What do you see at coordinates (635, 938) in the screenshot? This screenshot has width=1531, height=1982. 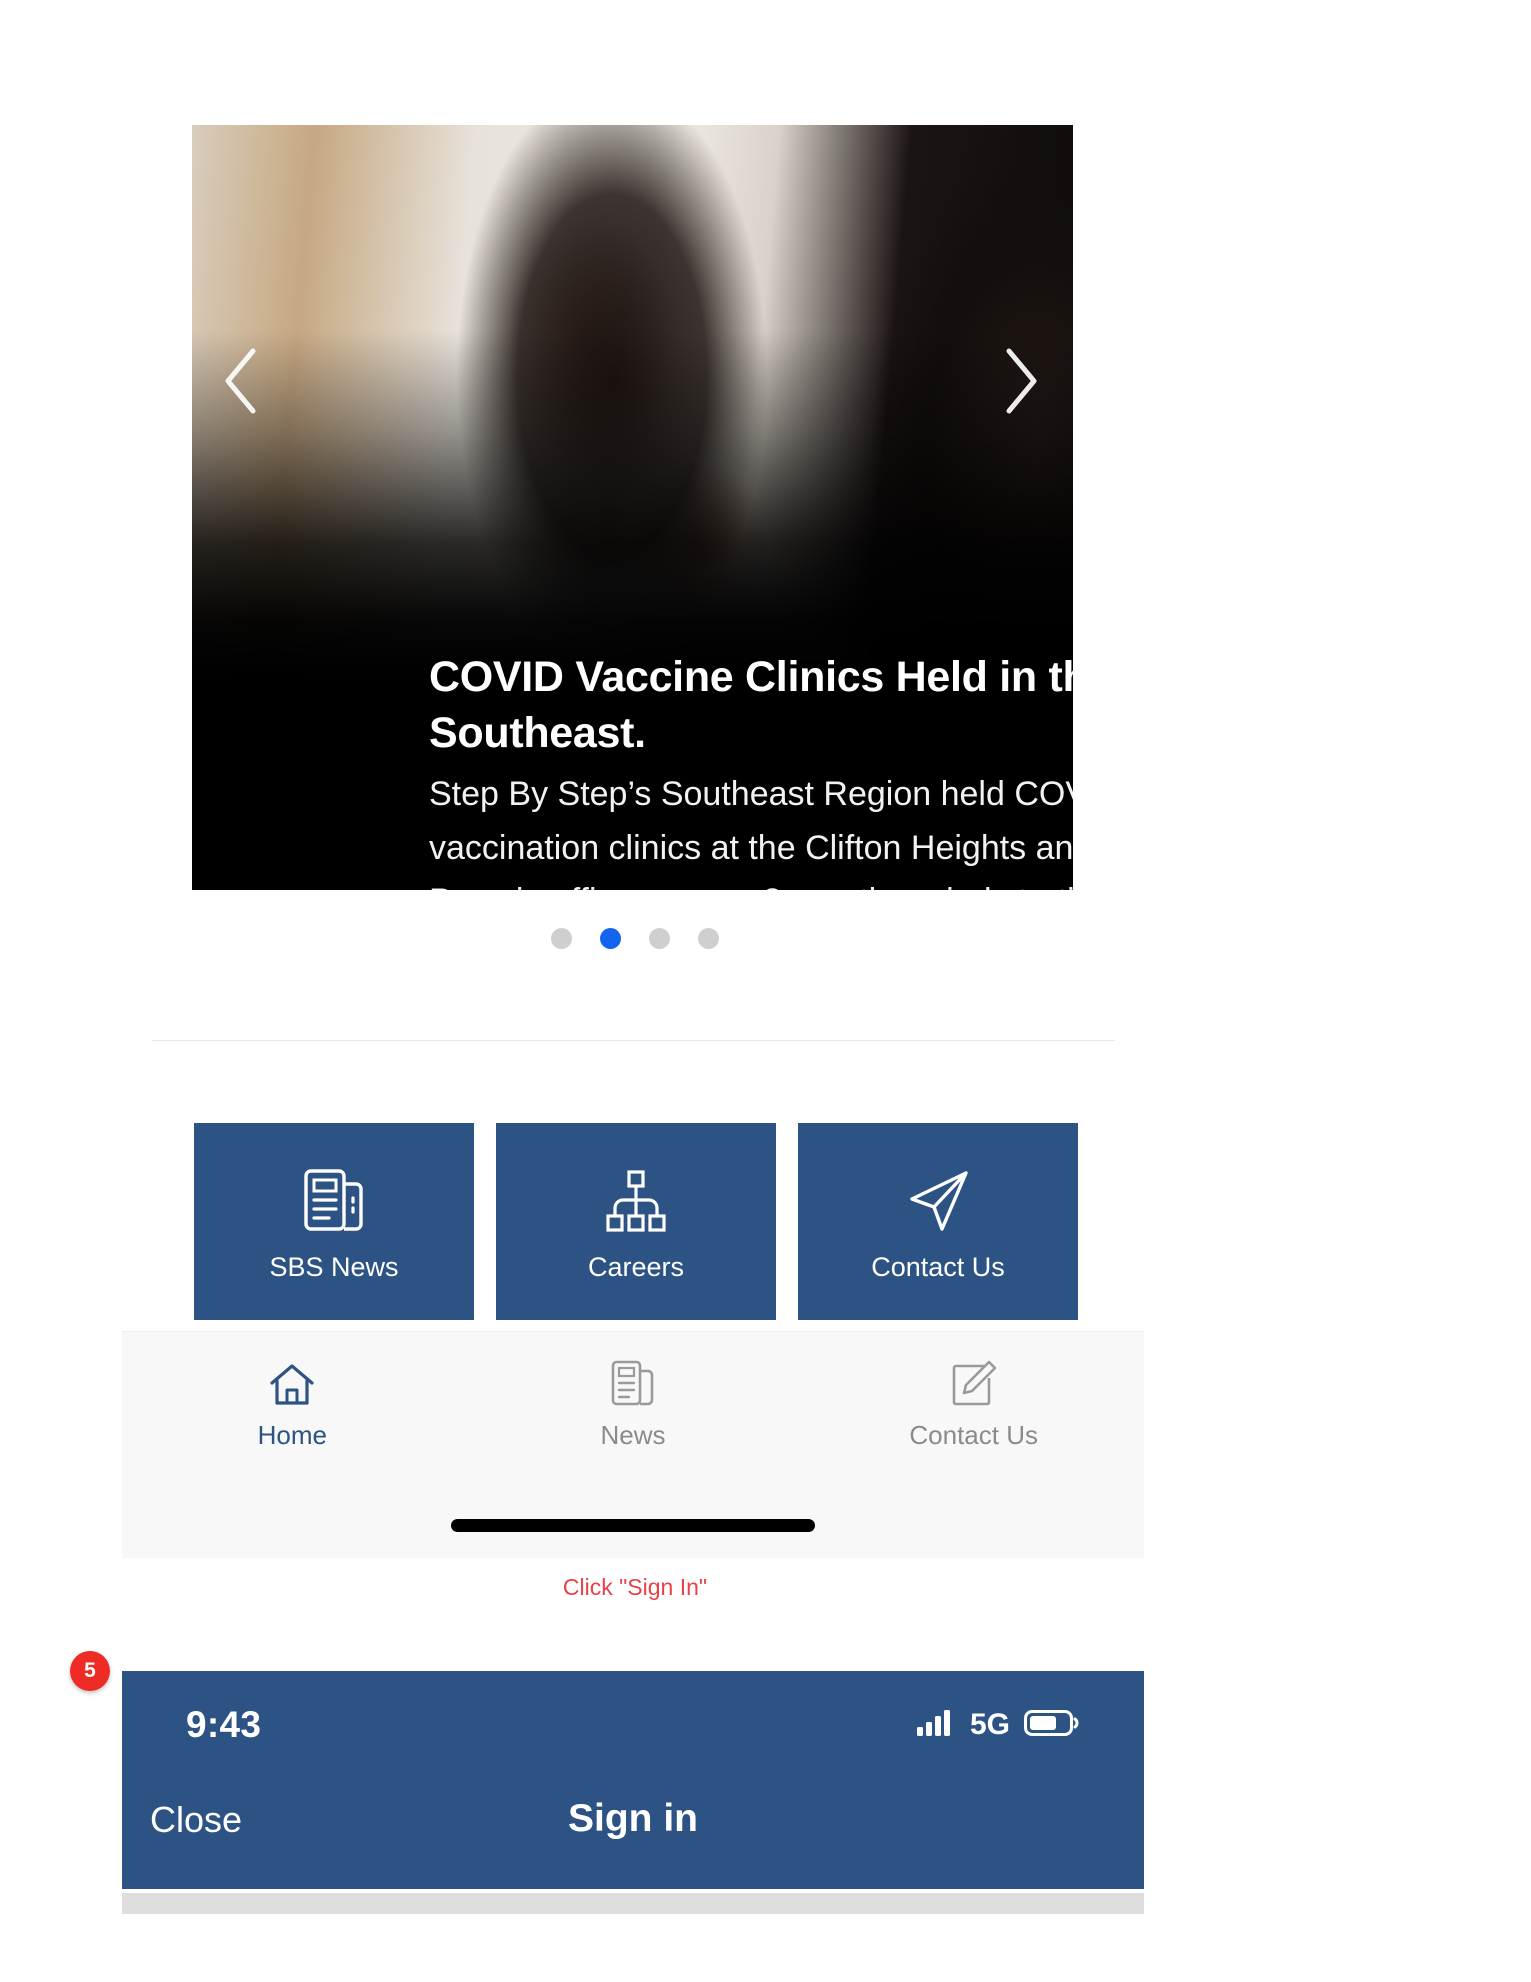 I see `carousel-pagination` at bounding box center [635, 938].